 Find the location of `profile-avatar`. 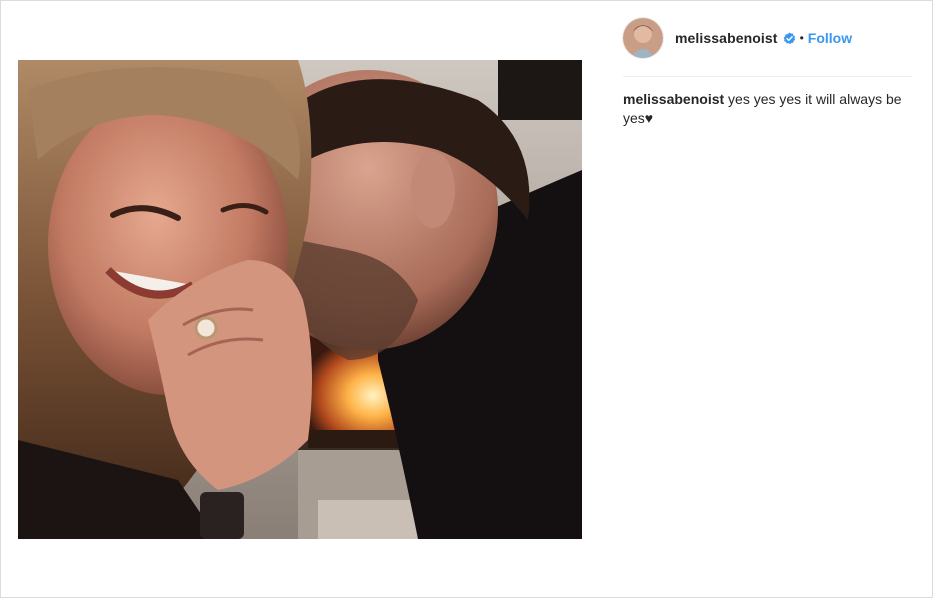

profile-avatar is located at coordinates (643, 38).